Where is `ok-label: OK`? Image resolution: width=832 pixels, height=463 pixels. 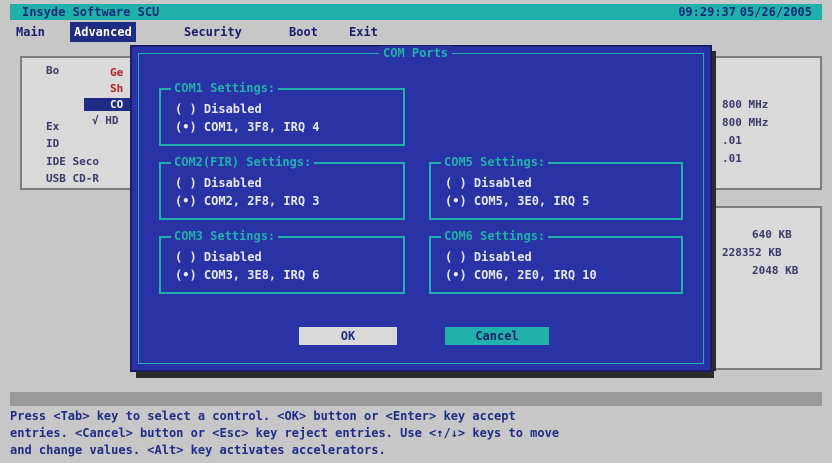 ok-label: OK is located at coordinates (348, 336).